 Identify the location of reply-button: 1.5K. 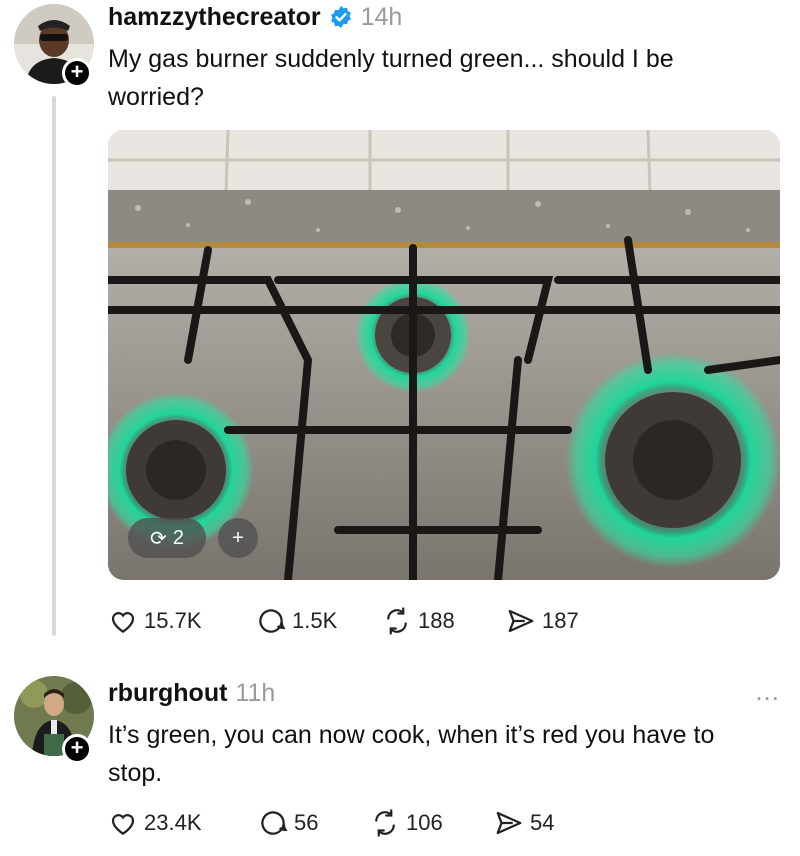
(319, 621).